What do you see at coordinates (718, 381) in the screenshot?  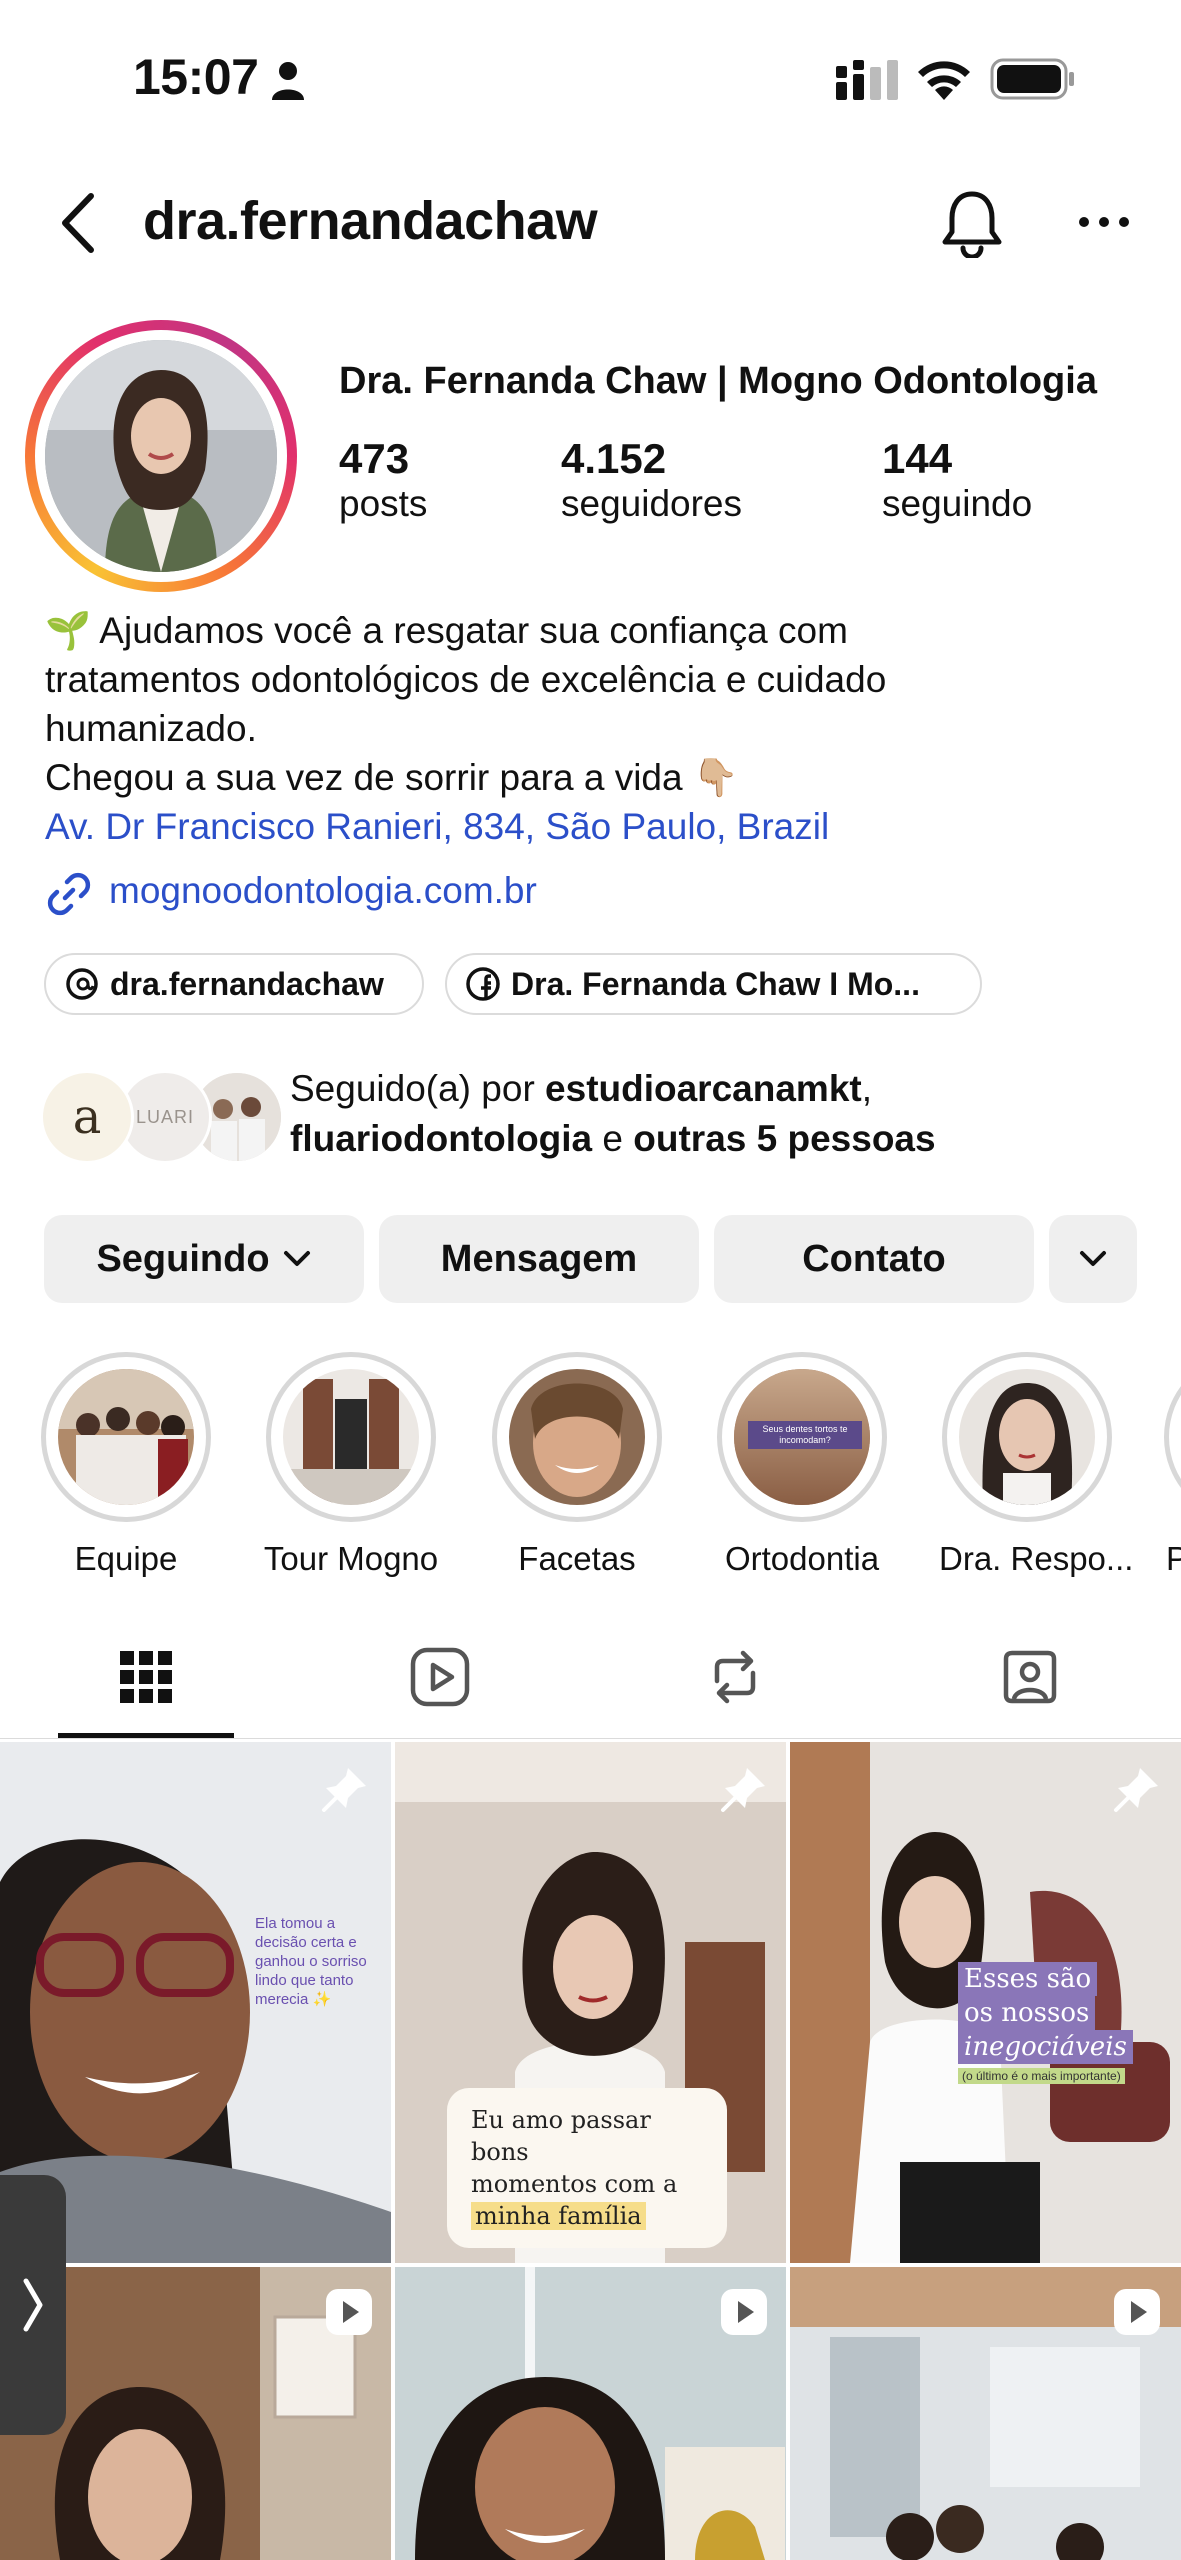 I see `display-name: Dra. Fernanda Chaw | Mogno Odontologia` at bounding box center [718, 381].